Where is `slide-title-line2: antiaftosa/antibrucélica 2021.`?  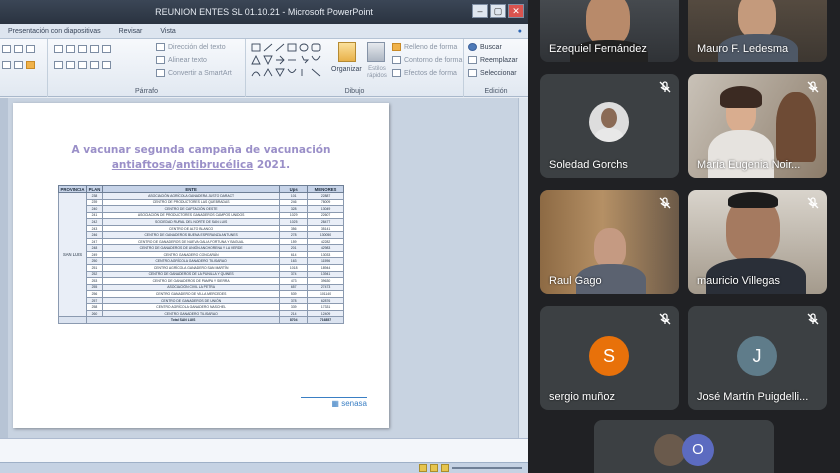
slide-title-line2: antiaftosa/antibrucélica 2021. is located at coordinates (201, 165).